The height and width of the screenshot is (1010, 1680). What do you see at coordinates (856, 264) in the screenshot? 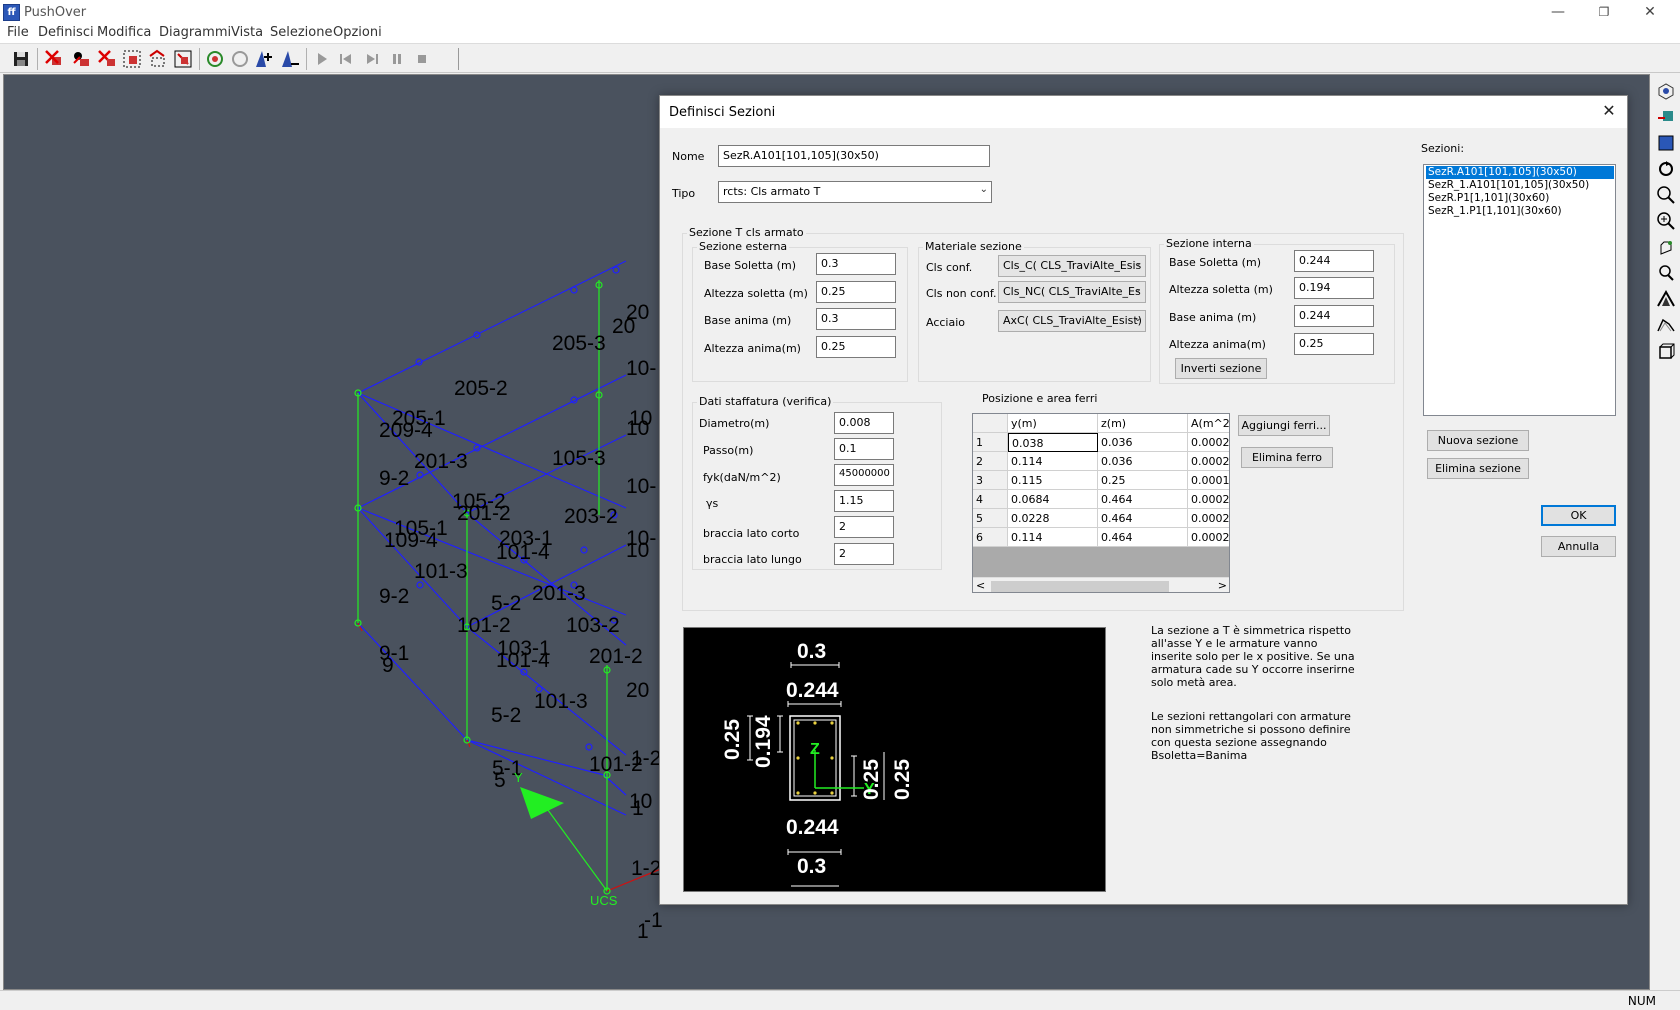
I see `ext-base-soletta-input: 0.3` at bounding box center [856, 264].